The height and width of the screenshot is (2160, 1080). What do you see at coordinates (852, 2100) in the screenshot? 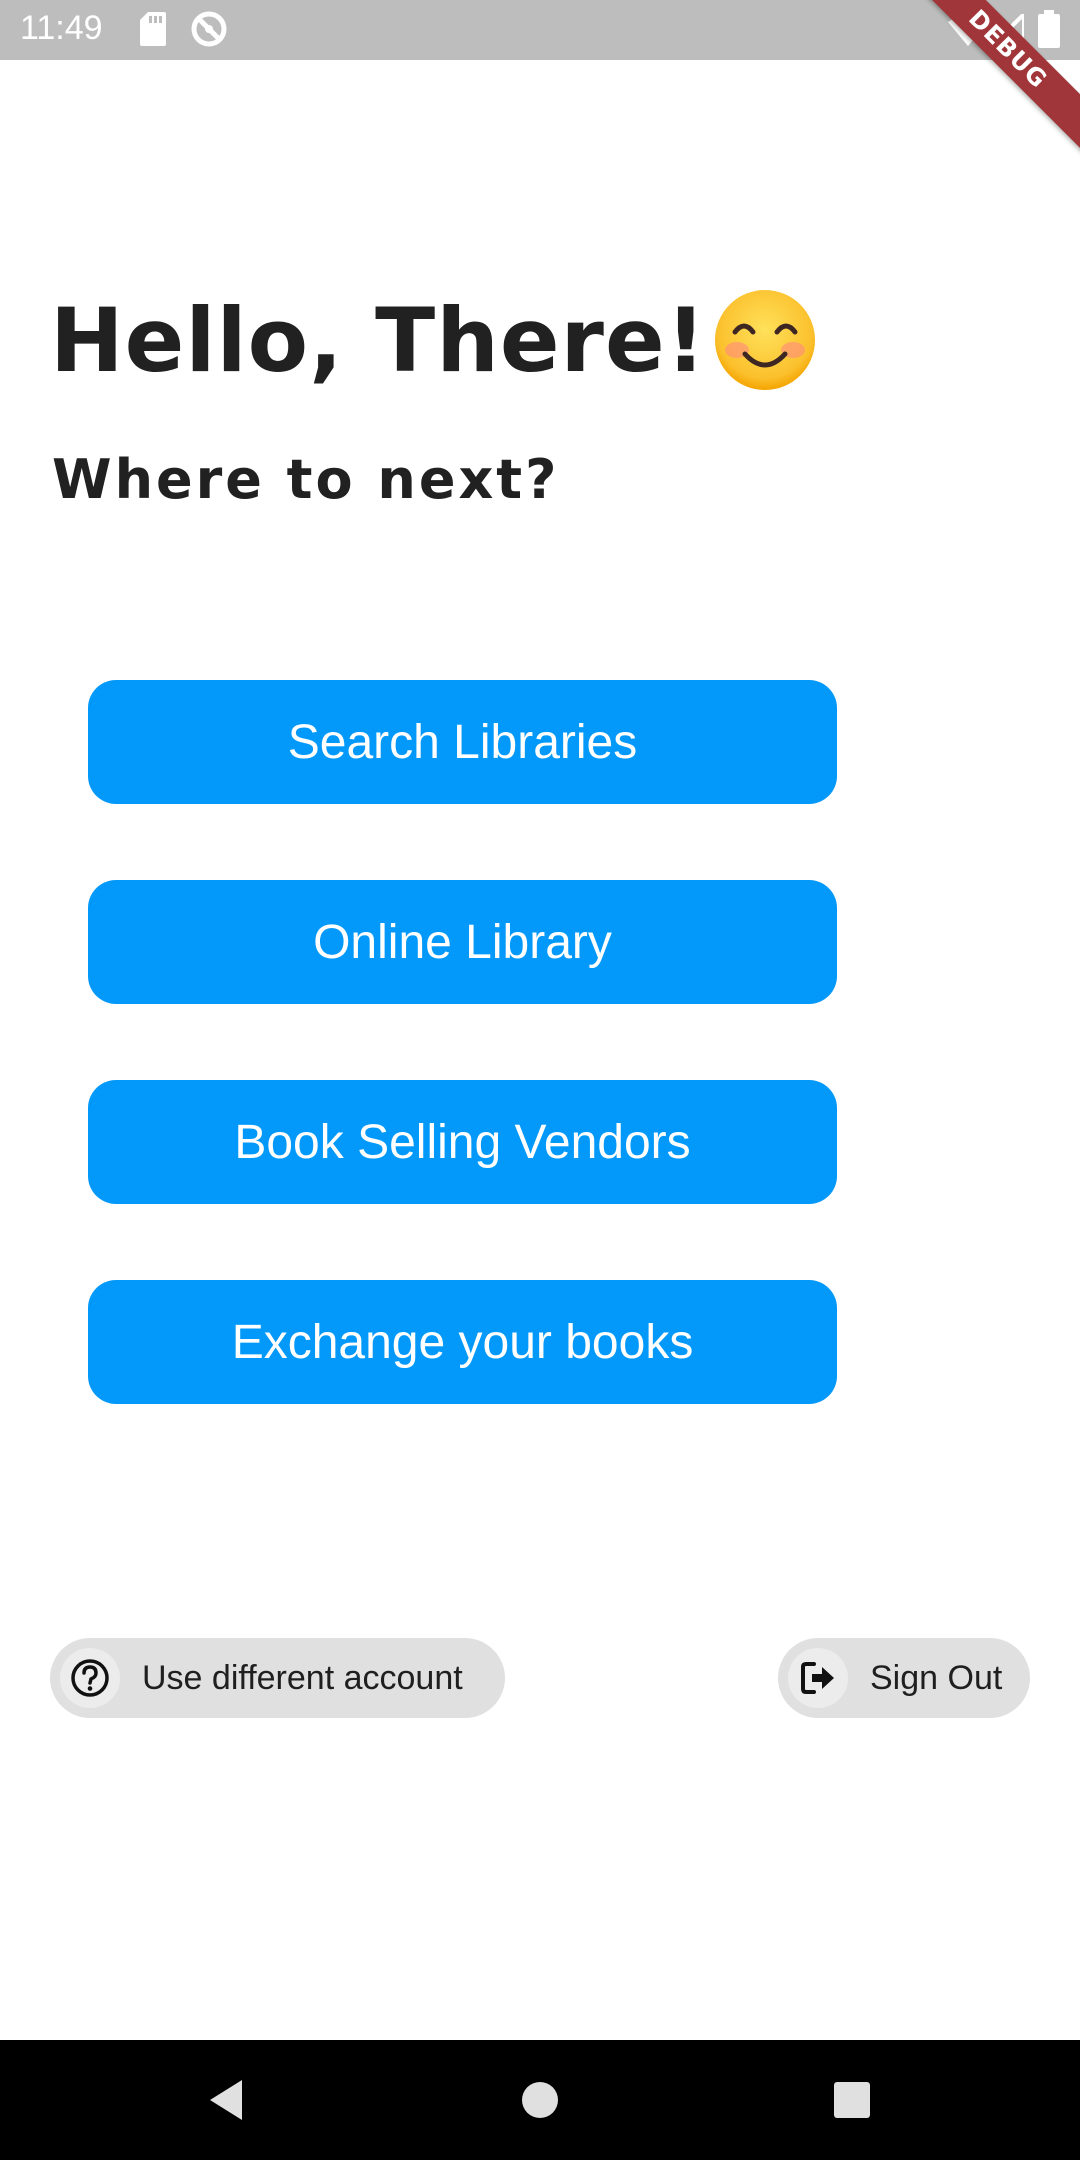
I see `recents-icon` at bounding box center [852, 2100].